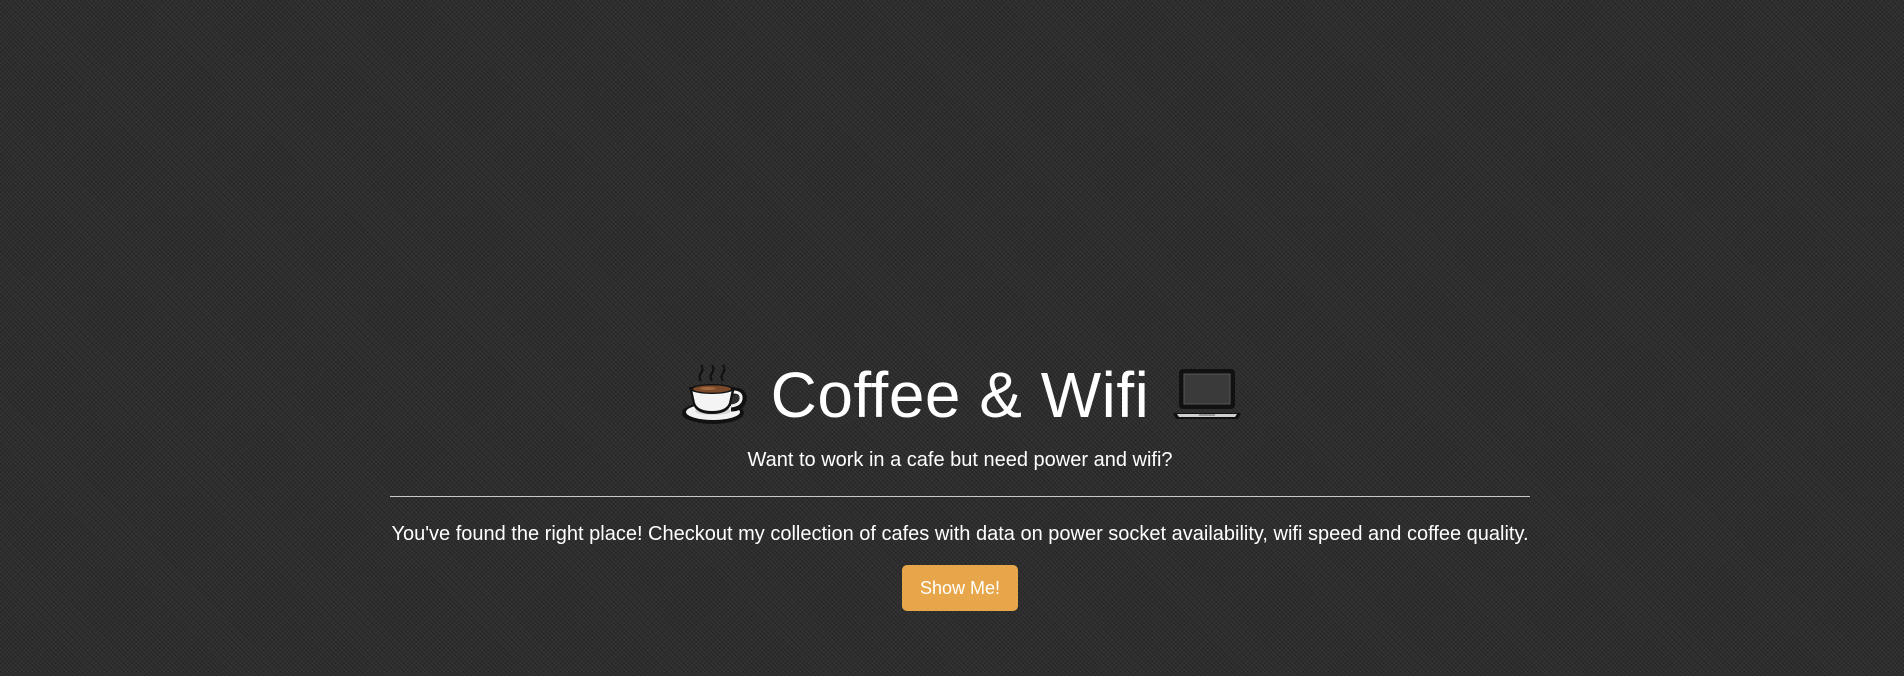 Image resolution: width=1904 pixels, height=676 pixels. What do you see at coordinates (960, 496) in the screenshot?
I see `divider` at bounding box center [960, 496].